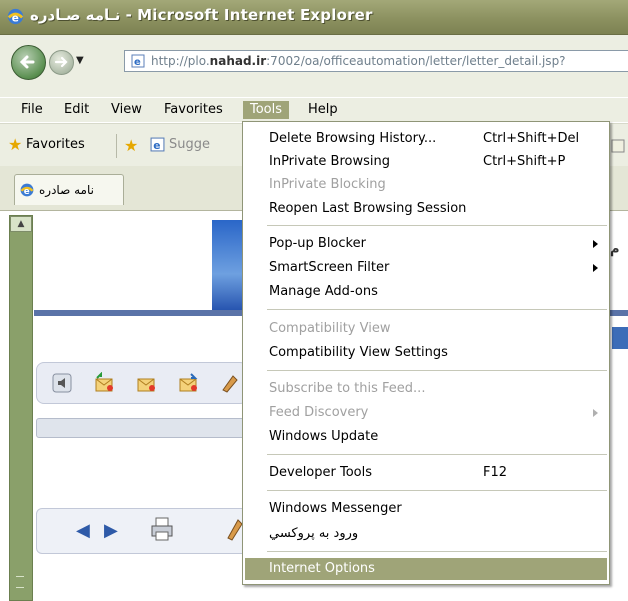 Image resolution: width=628 pixels, height=601 pixels. I want to click on letter-toolbar, so click(142, 383).